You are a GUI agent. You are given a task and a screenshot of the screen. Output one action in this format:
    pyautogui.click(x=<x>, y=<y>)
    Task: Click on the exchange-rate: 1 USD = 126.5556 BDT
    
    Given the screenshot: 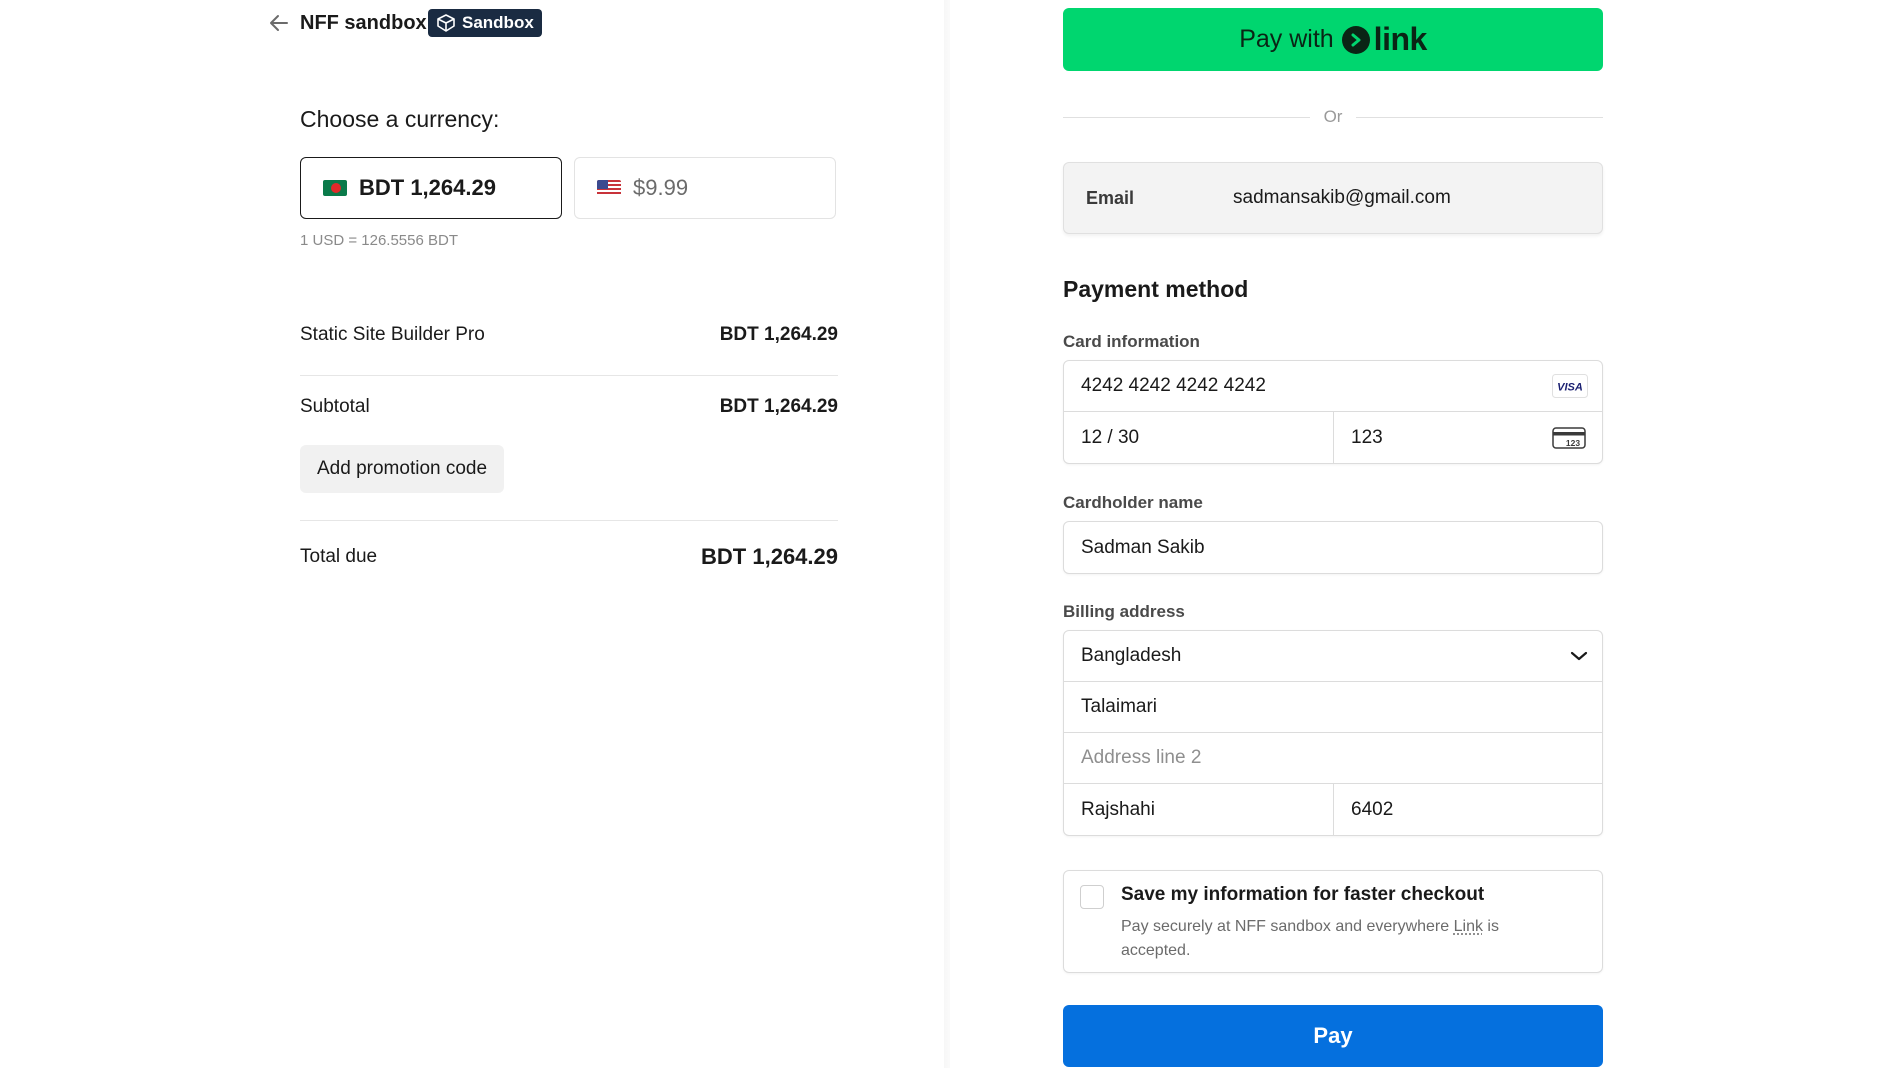 What is the action you would take?
    pyautogui.click(x=379, y=240)
    